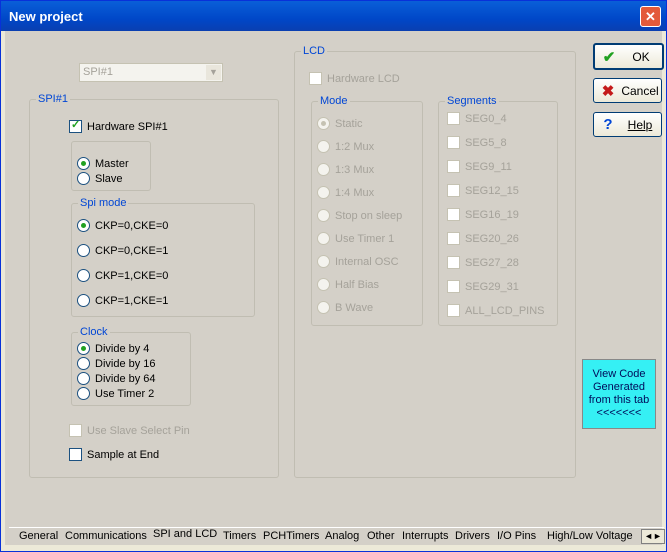  Describe the element at coordinates (122, 300) in the screenshot. I see `spi-mode-option-3: CKP=1,CKE=1` at that location.